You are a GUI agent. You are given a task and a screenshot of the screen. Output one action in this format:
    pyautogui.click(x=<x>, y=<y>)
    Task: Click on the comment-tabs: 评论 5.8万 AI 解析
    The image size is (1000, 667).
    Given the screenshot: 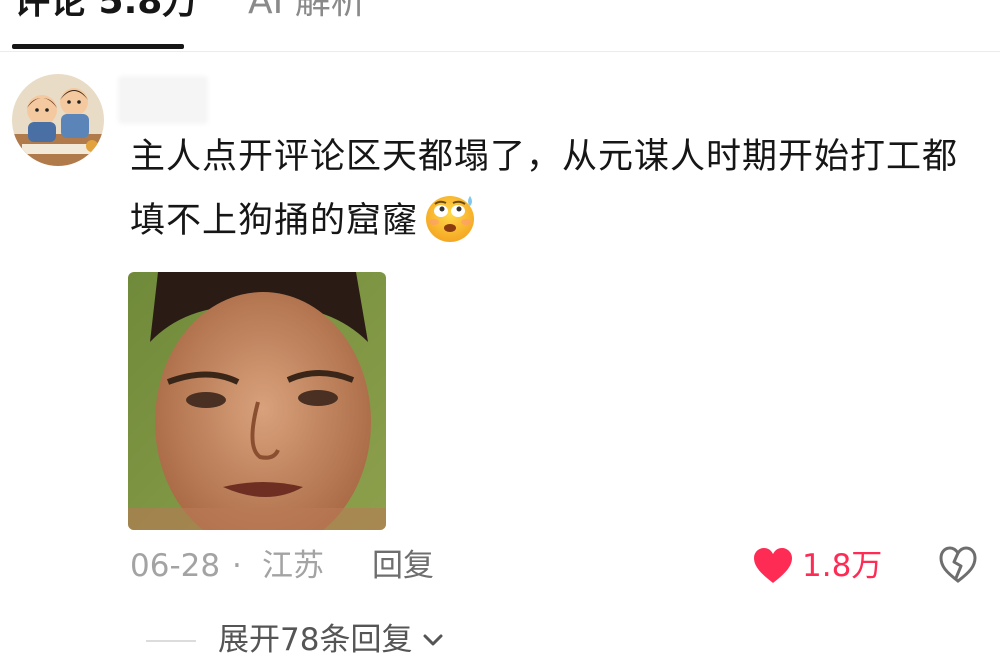 What is the action you would take?
    pyautogui.click(x=500, y=26)
    